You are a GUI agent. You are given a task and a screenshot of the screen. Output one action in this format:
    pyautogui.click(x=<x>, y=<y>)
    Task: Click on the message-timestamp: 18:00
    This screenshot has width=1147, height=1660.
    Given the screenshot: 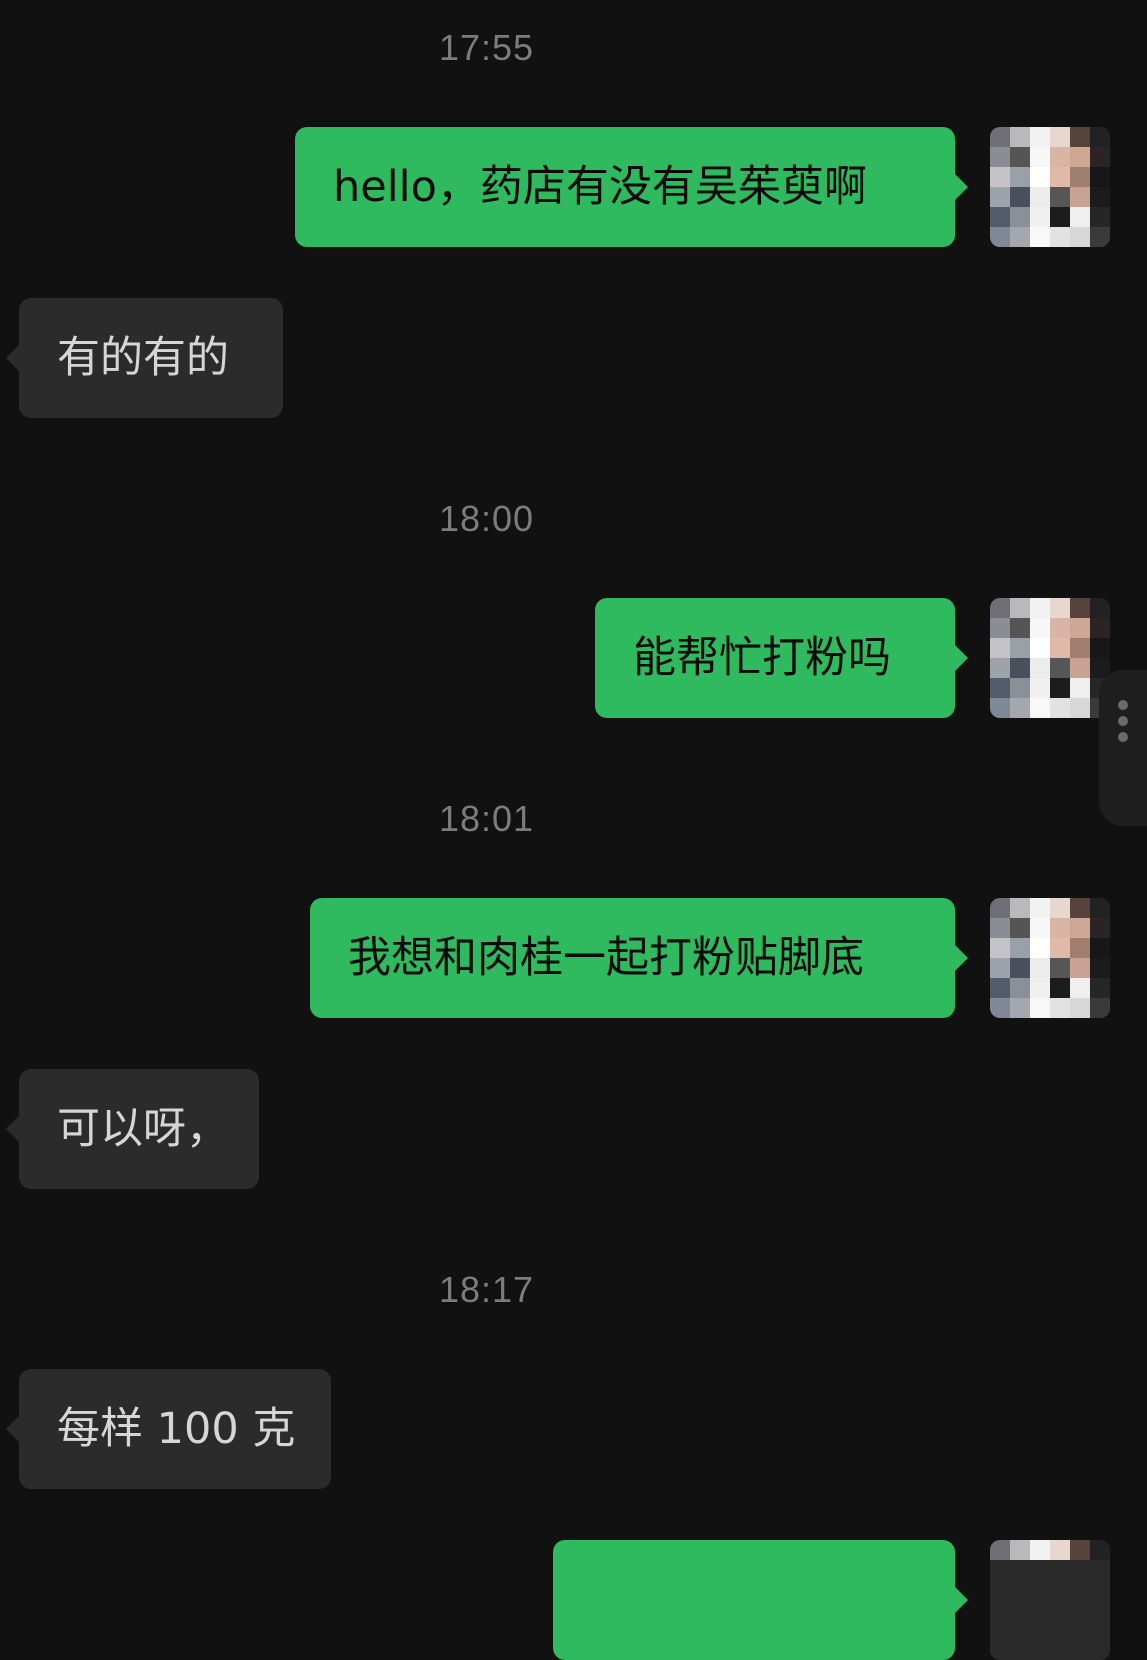 What is the action you would take?
    pyautogui.click(x=486, y=518)
    